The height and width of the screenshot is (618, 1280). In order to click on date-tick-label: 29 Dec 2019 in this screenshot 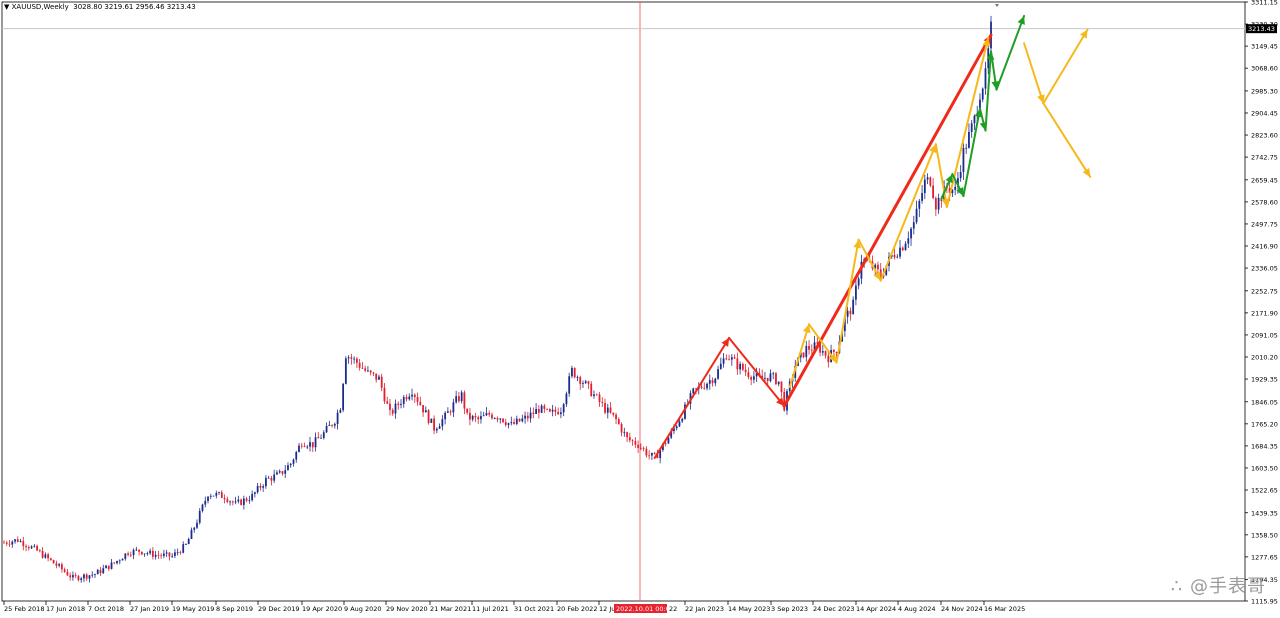, I will do `click(279, 609)`.